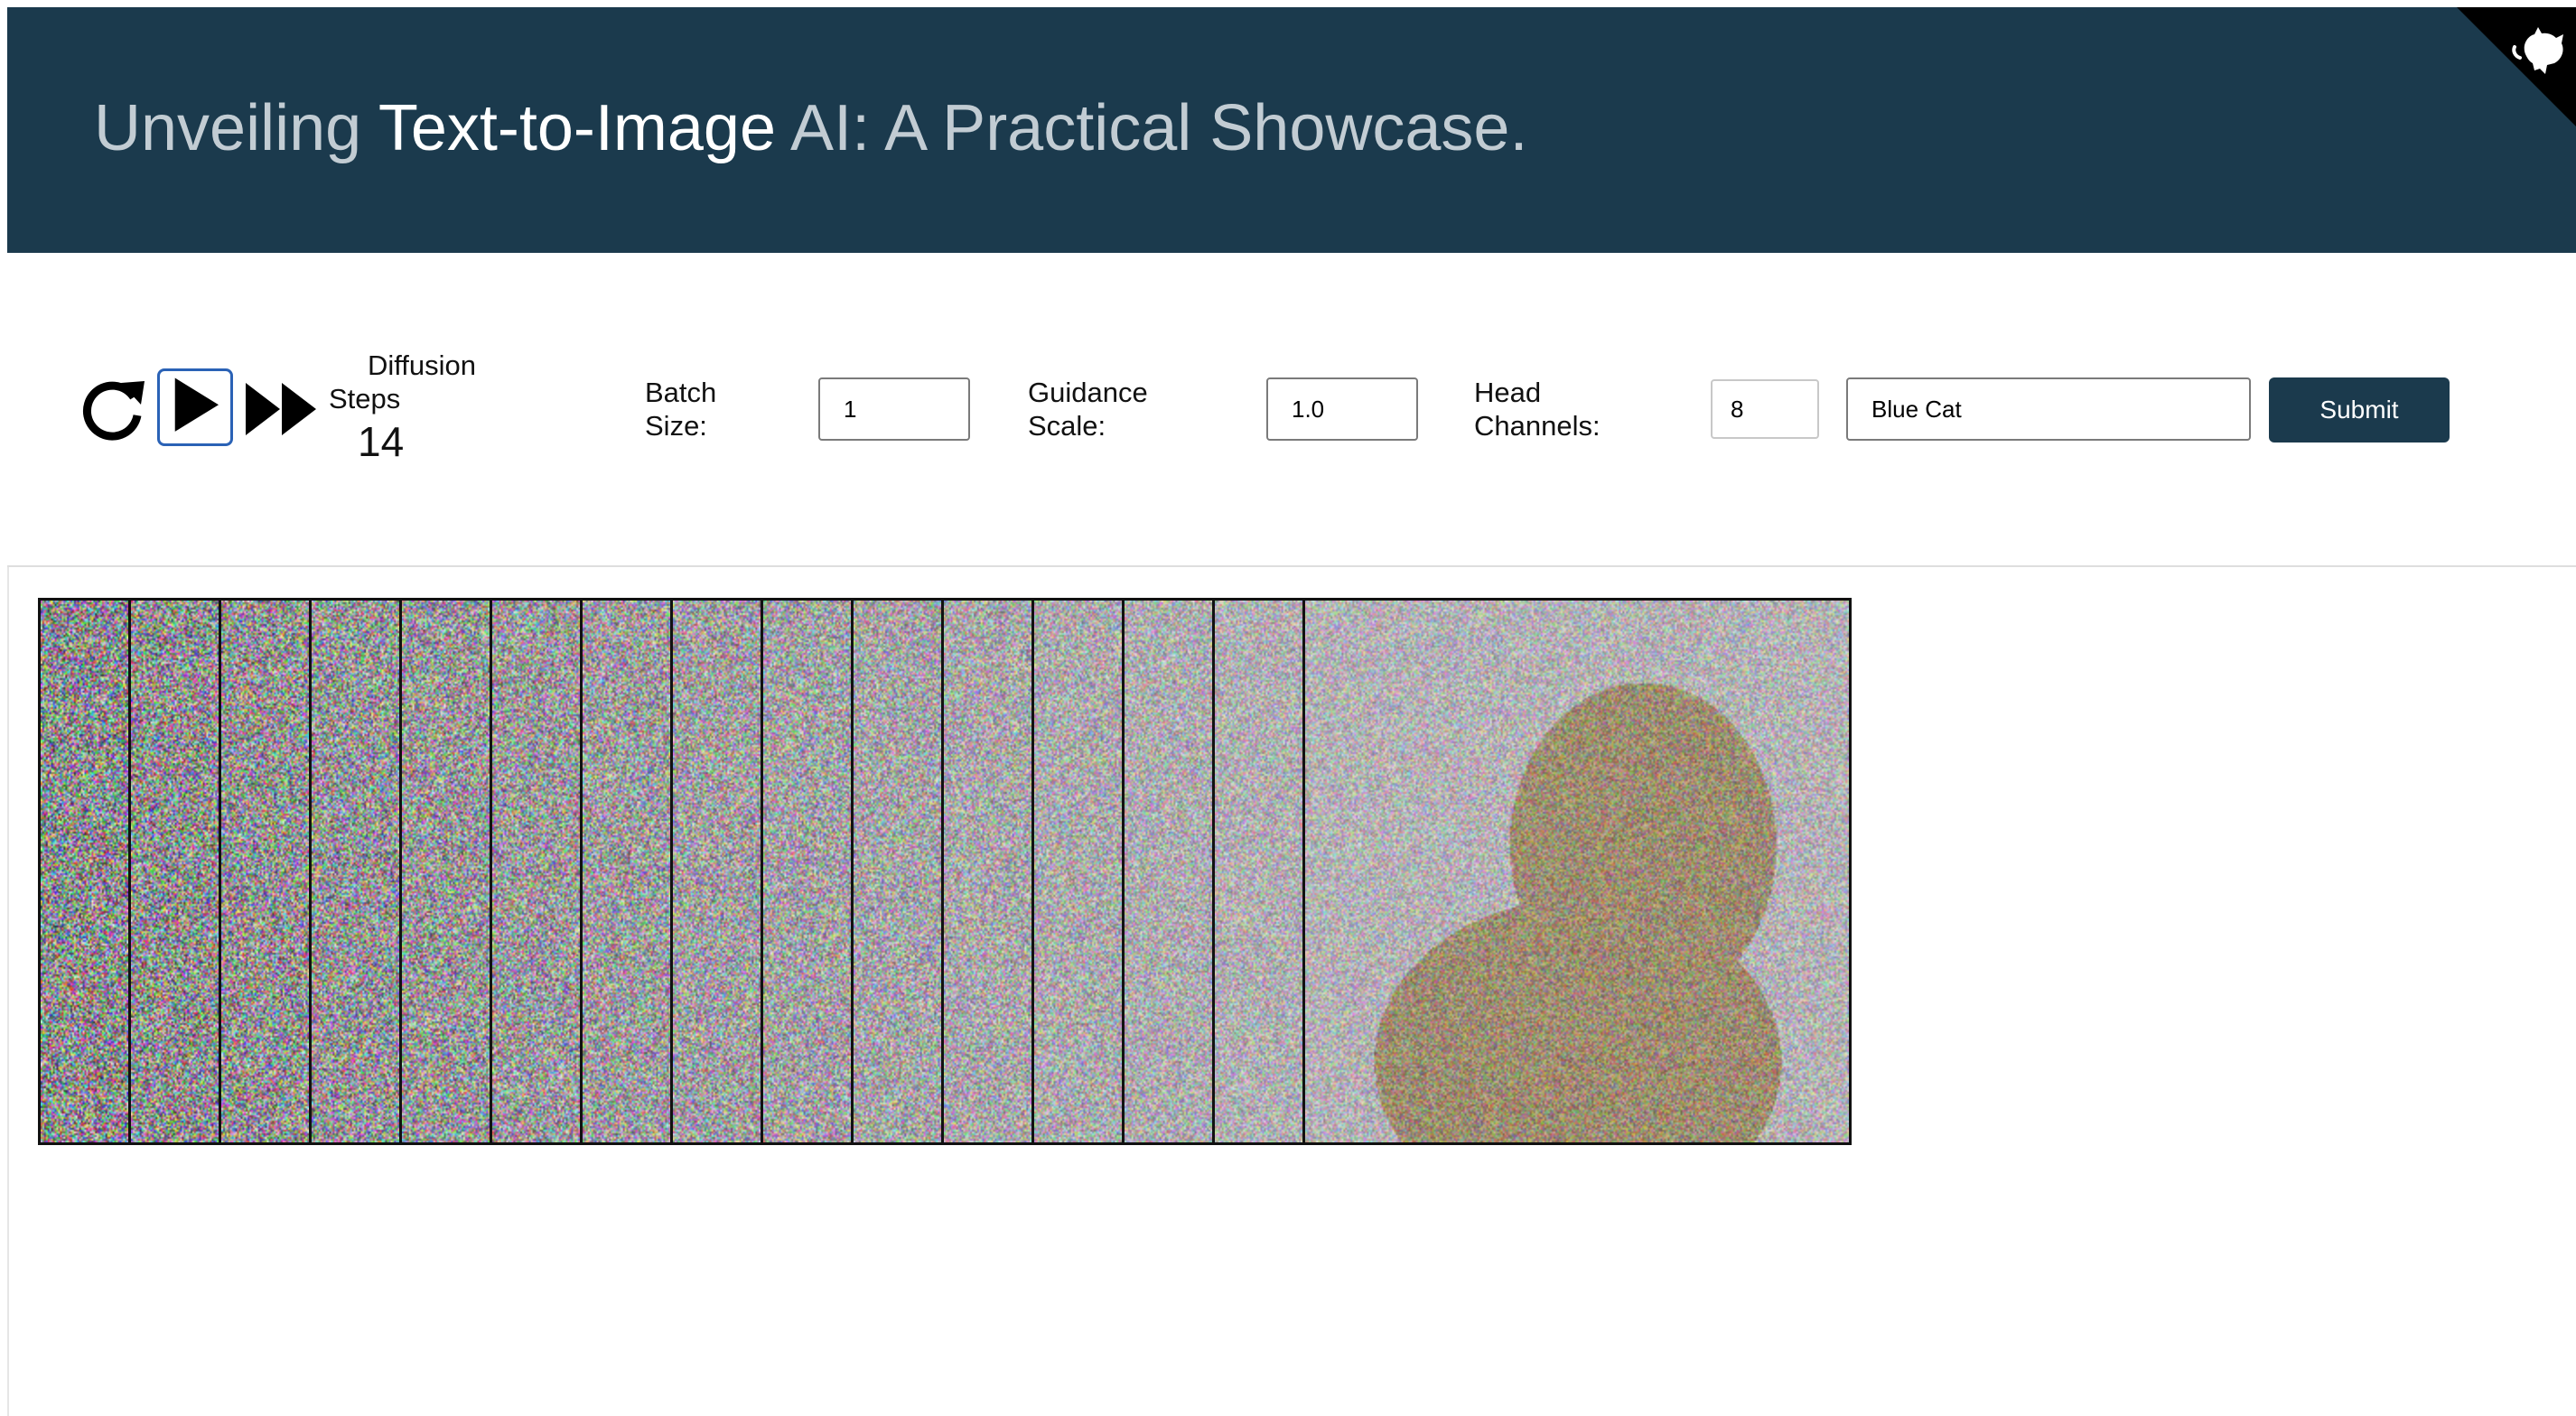  Describe the element at coordinates (365, 399) in the screenshot. I see `diffusion-steps-label-line2: Steps` at that location.